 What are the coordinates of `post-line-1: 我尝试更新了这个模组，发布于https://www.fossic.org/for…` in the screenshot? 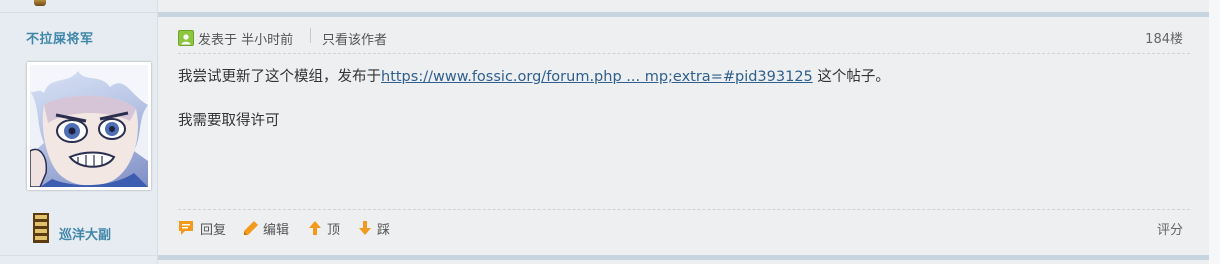 It's located at (678, 77).